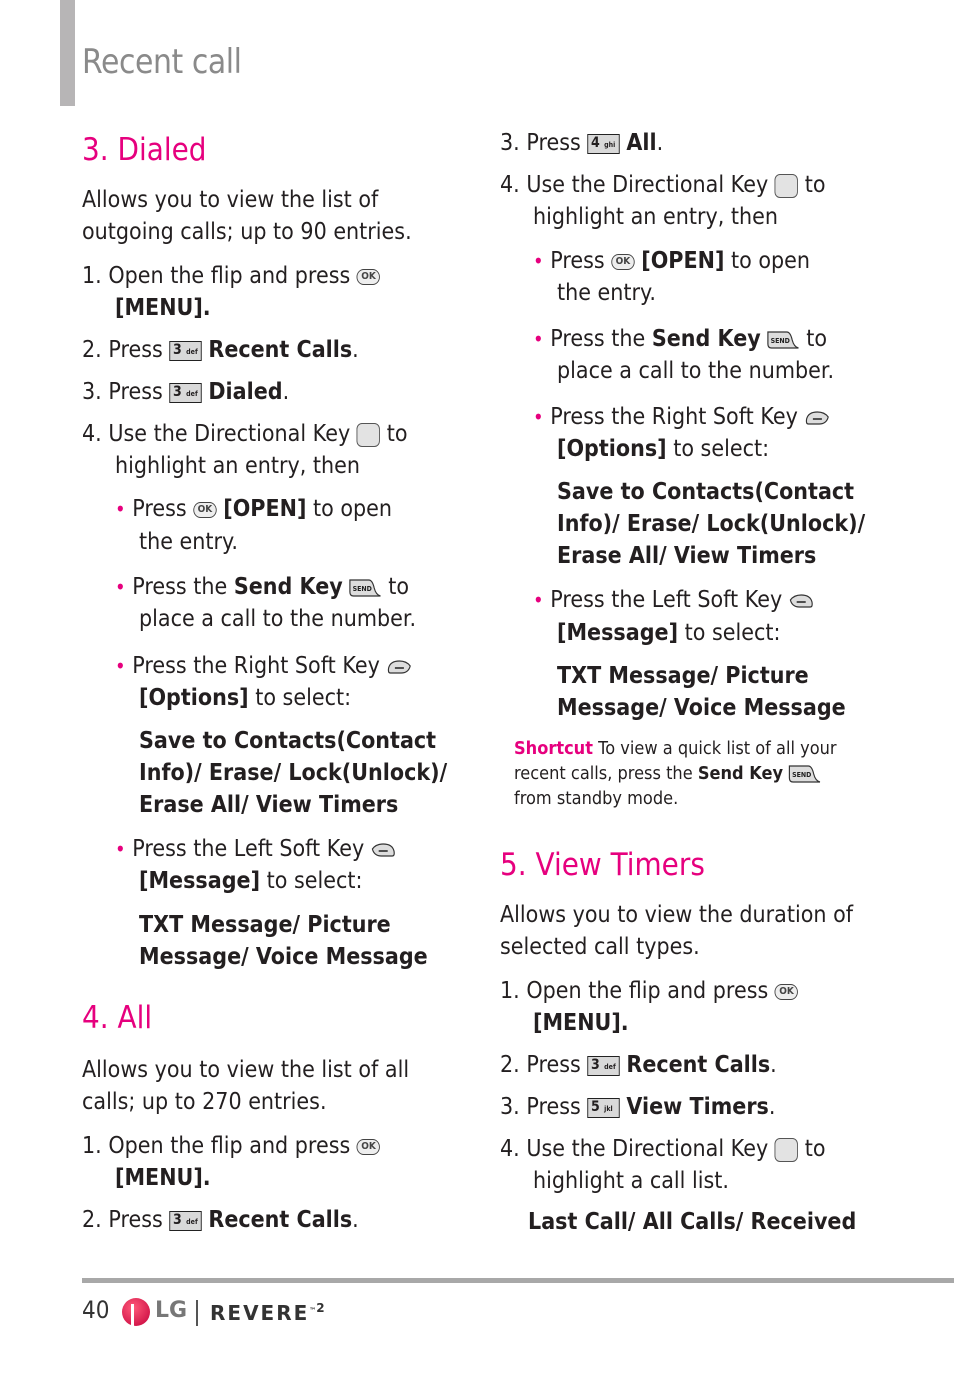 Image resolution: width=954 pixels, height=1376 pixels. Describe the element at coordinates (96, 1310) in the screenshot. I see `page-number: 40` at that location.